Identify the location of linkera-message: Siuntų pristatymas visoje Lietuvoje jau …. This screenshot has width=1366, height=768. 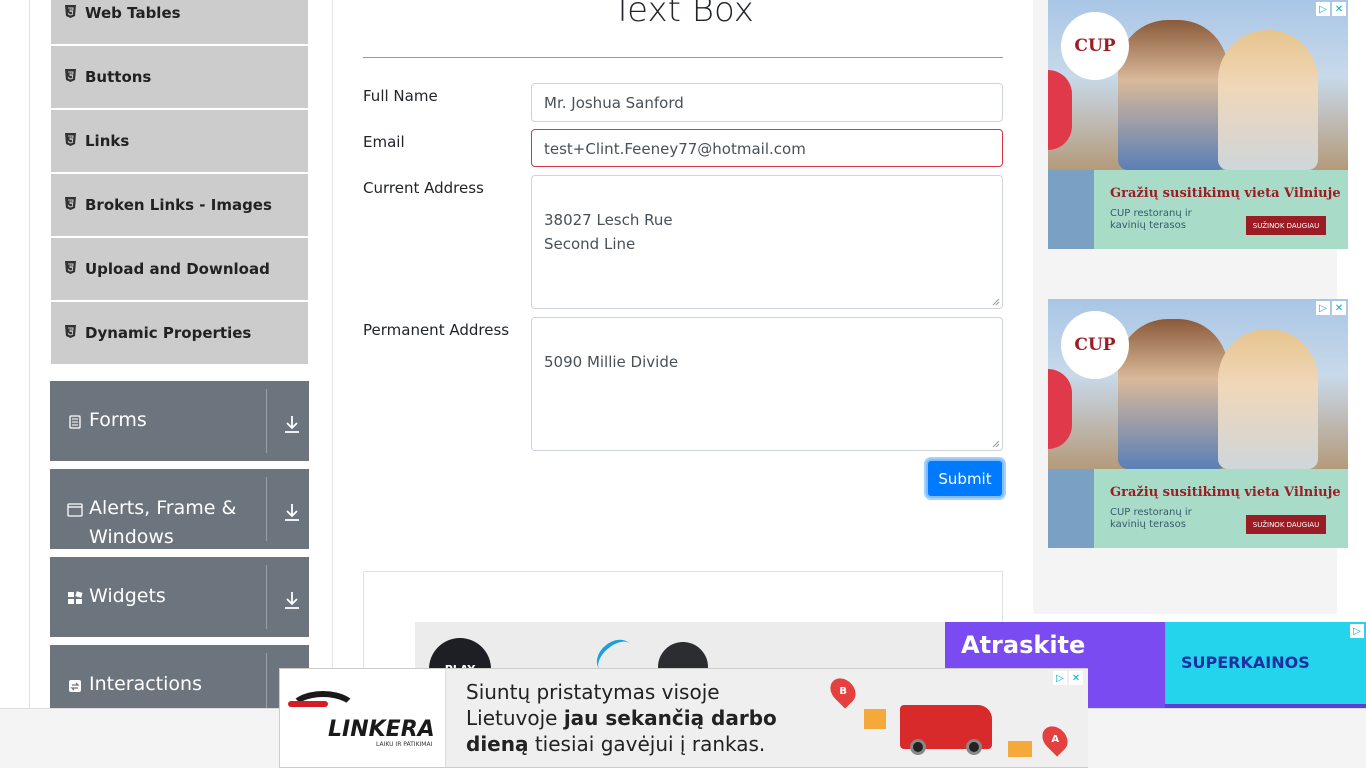
(626, 718).